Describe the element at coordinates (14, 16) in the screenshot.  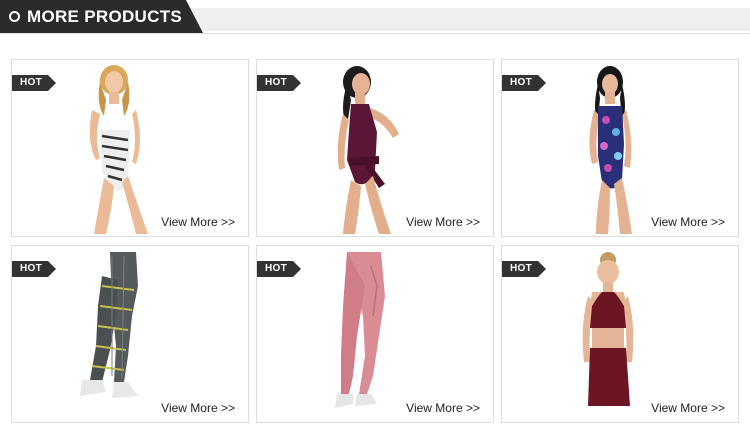
I see `circle-icon` at that location.